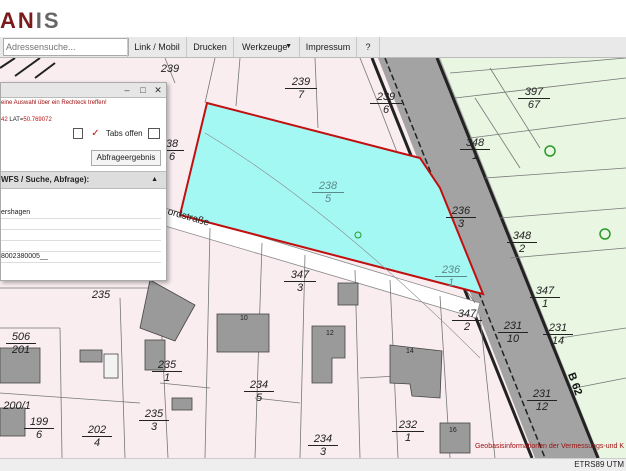 This screenshot has height=471, width=626. Describe the element at coordinates (26, 120) in the screenshot. I see `coordinate-readout: 42 LAT=50.769072` at that location.